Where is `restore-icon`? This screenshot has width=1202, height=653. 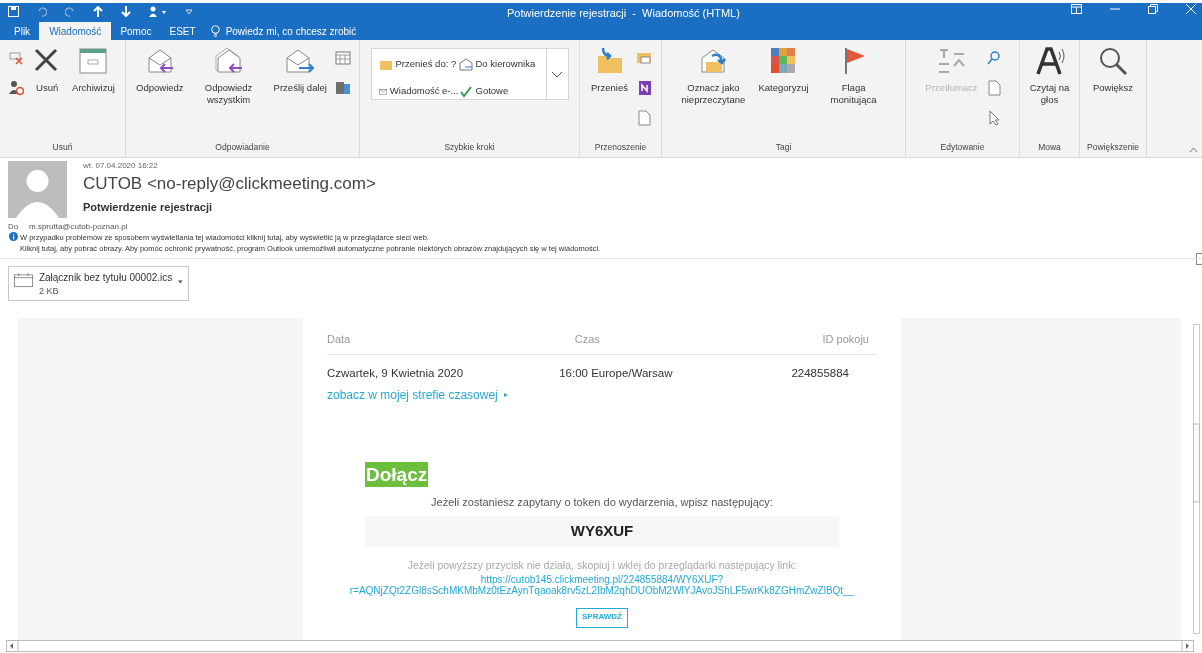
restore-icon is located at coordinates (1153, 9).